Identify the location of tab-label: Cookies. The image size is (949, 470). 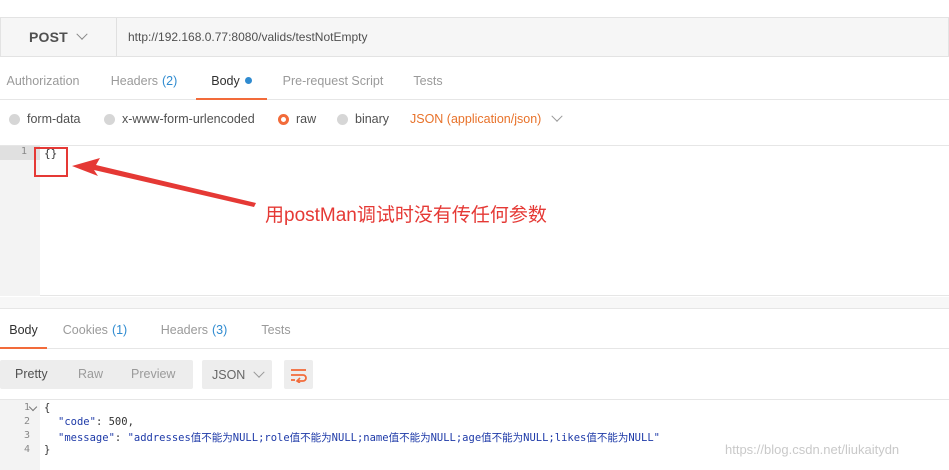
(85, 330).